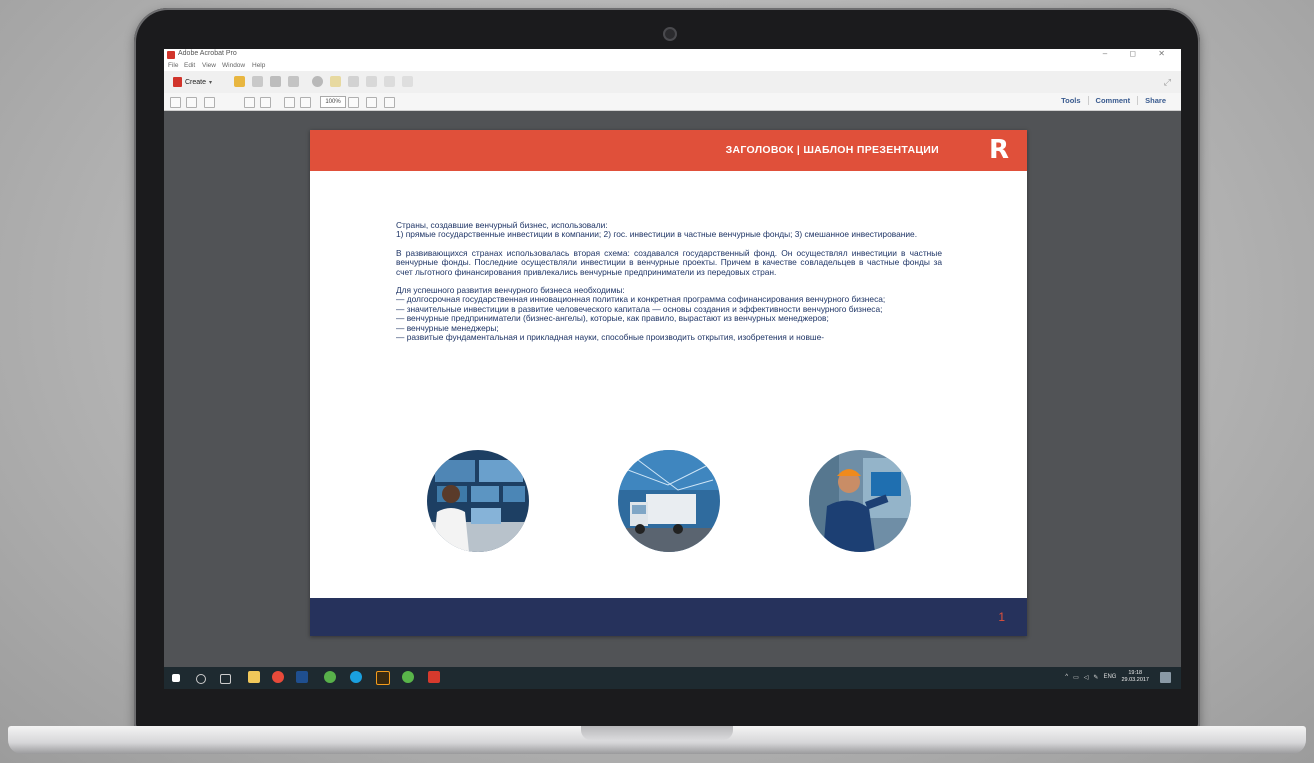 The width and height of the screenshot is (1314, 763). Describe the element at coordinates (1001, 617) in the screenshot. I see `page-number: 1` at that location.